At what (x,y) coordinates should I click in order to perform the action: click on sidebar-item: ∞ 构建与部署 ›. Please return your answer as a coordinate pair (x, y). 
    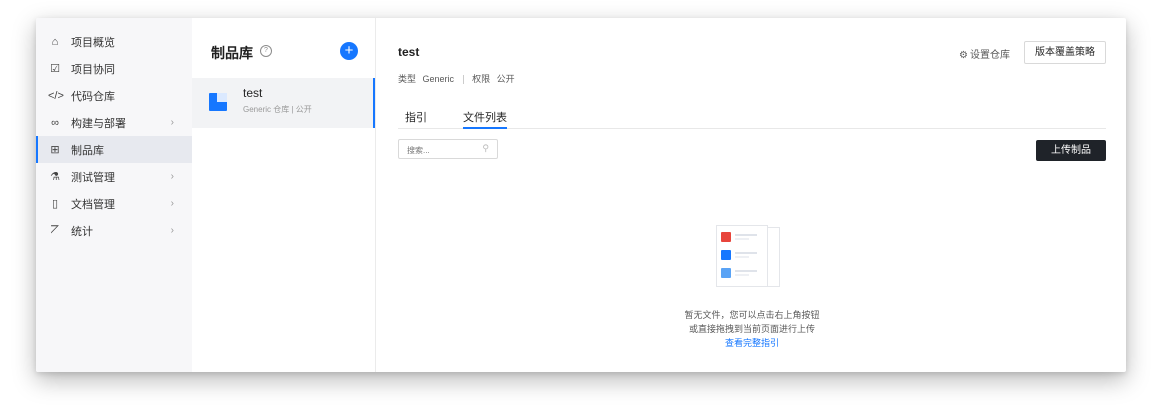
    Looking at the image, I should click on (114, 122).